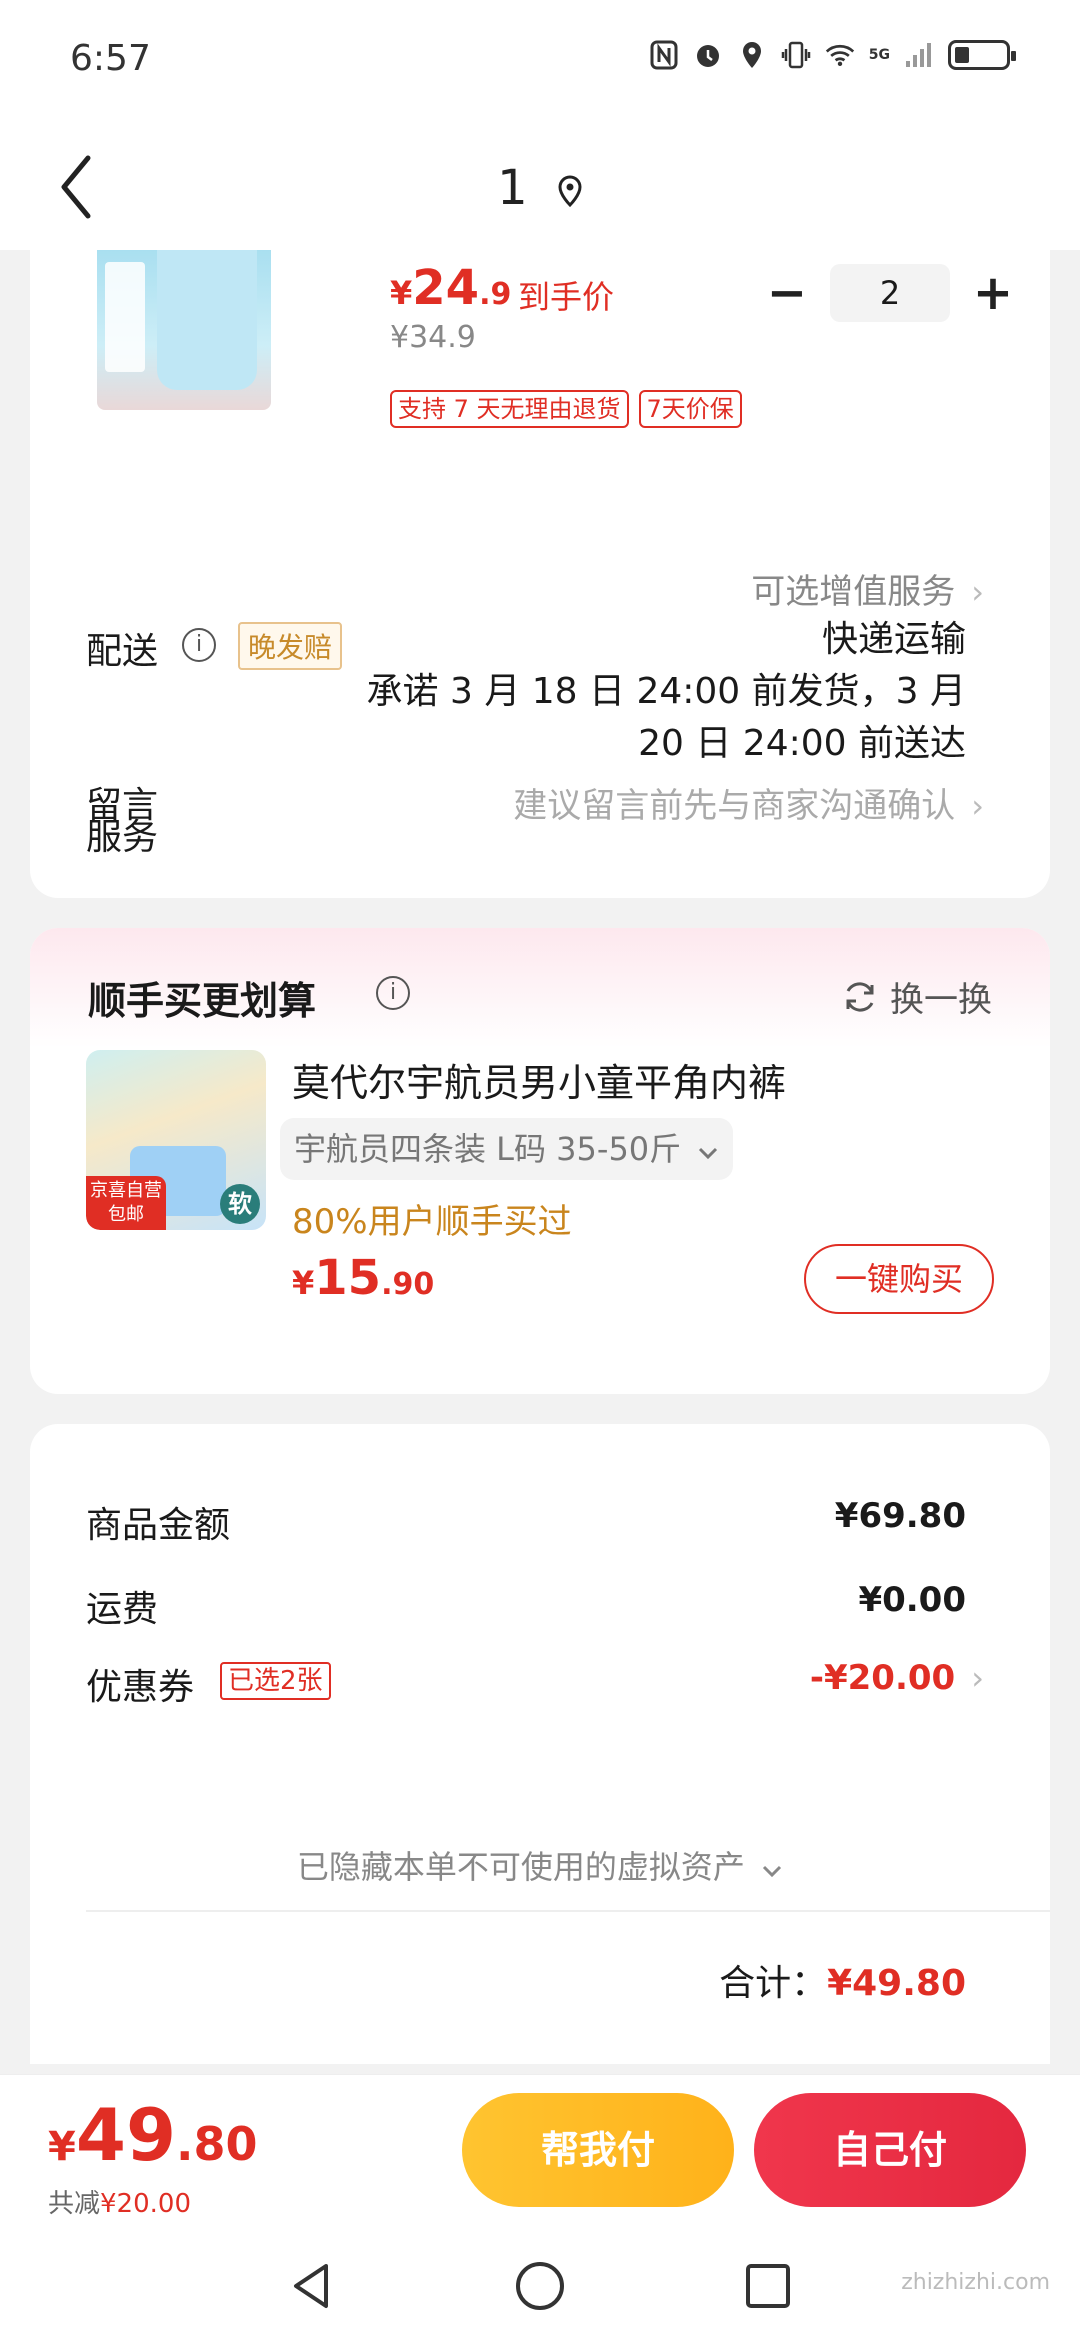 This screenshot has height=2340, width=1080. What do you see at coordinates (664, 55) in the screenshot?
I see `nfc-icon` at bounding box center [664, 55].